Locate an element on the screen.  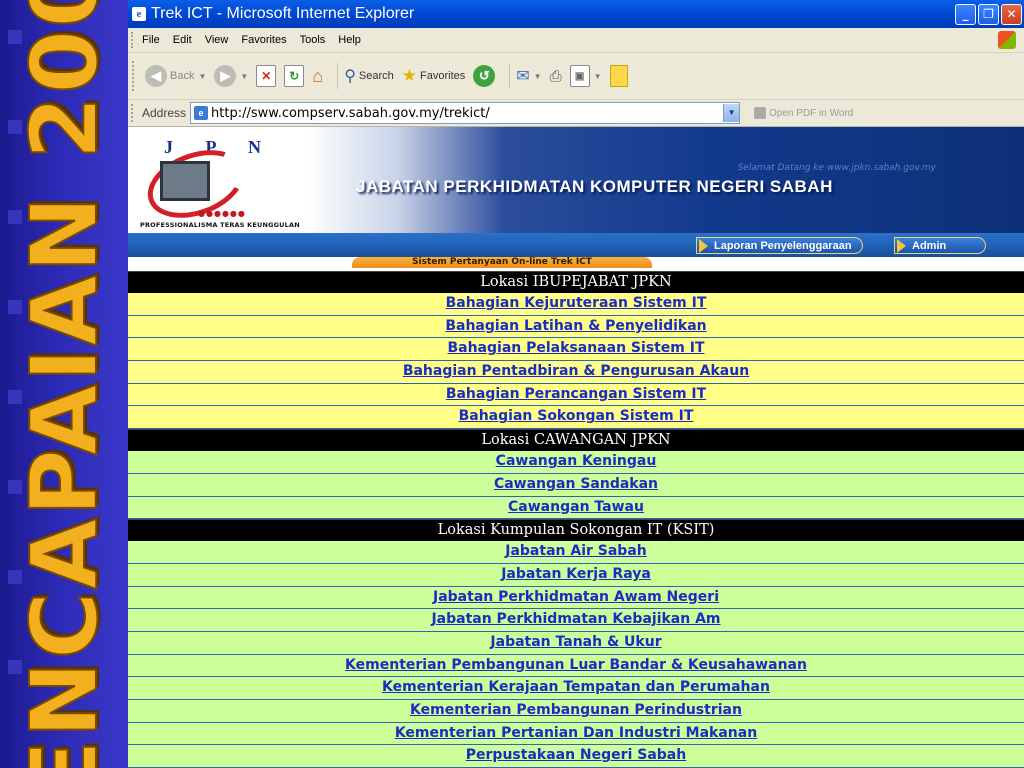
address-label: Address is located at coordinates (164, 113).